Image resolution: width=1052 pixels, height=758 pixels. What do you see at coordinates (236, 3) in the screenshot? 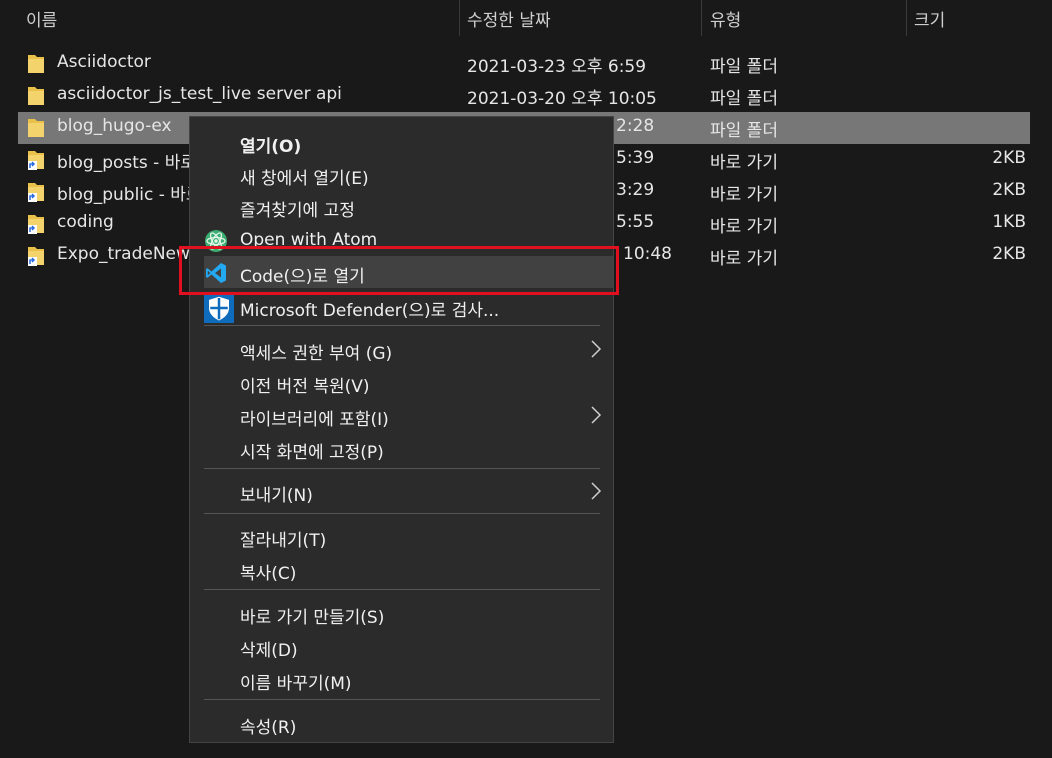
I see `sort-caret-icon: ^` at bounding box center [236, 3].